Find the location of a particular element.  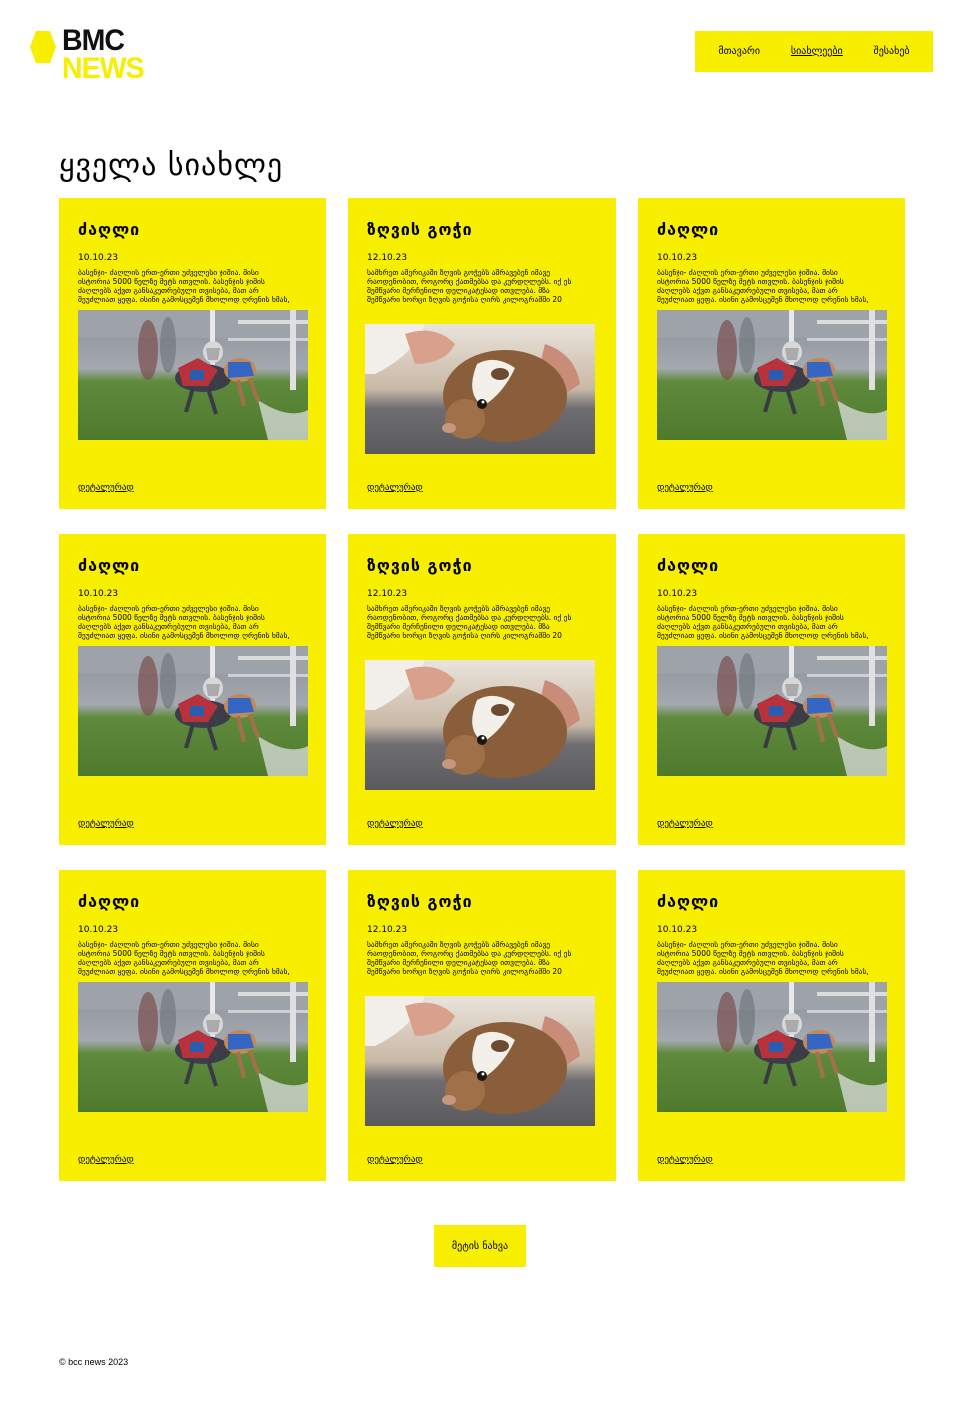

logo-hexagon-icon is located at coordinates (43, 47).